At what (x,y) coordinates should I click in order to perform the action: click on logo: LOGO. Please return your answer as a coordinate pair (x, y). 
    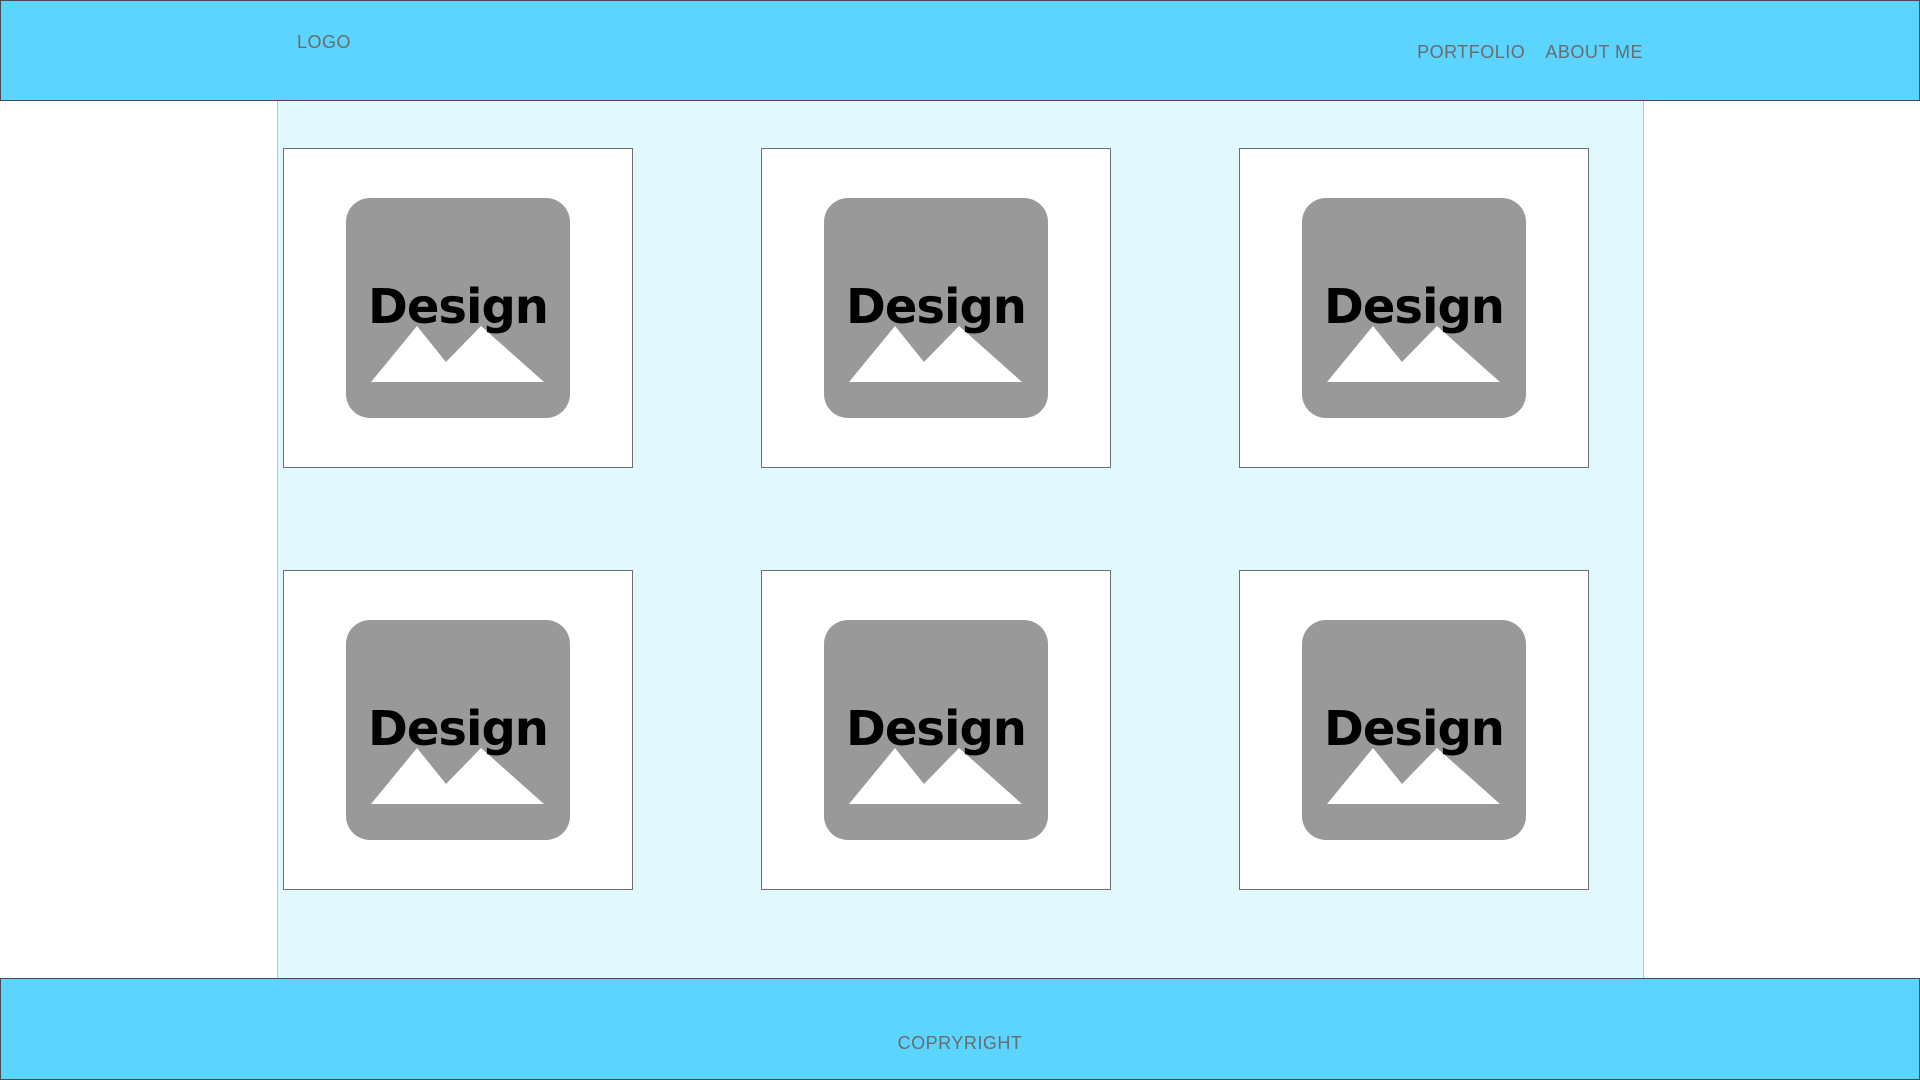
    Looking at the image, I should click on (324, 42).